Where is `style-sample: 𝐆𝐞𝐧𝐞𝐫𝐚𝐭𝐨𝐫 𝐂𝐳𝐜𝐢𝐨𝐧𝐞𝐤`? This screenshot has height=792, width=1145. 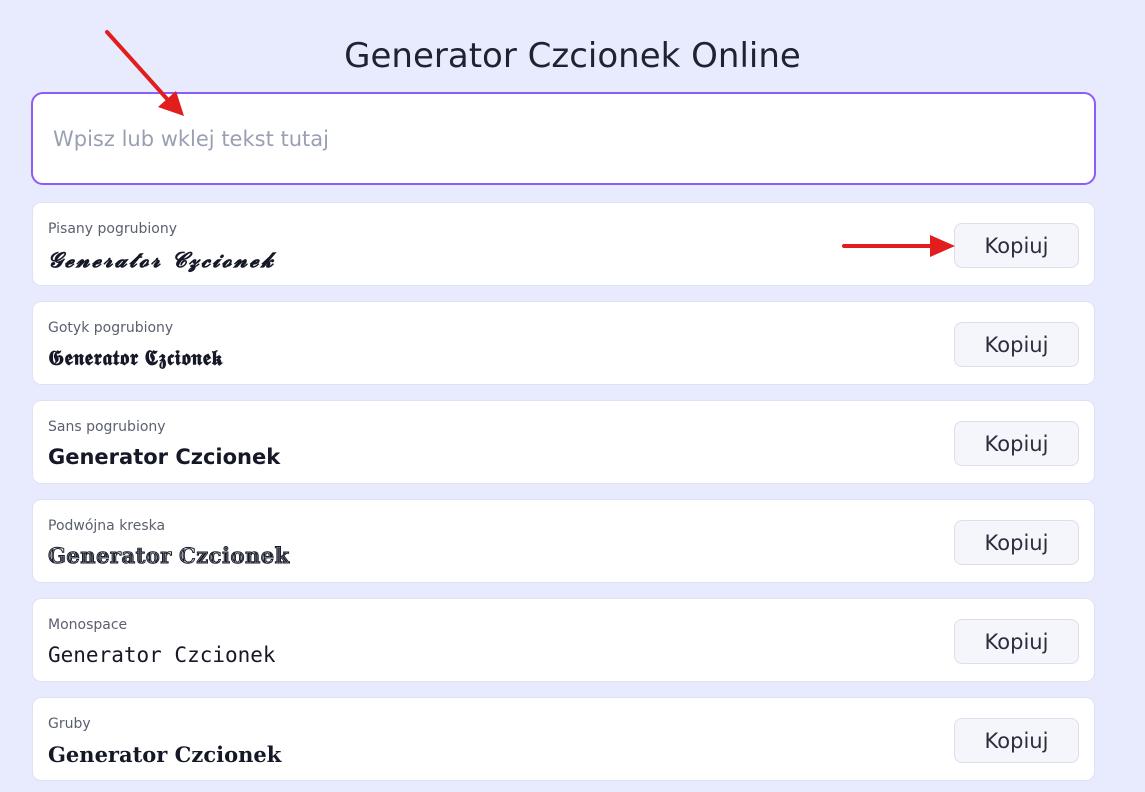 style-sample: 𝐆𝐞𝐧𝐞𝐫𝐚𝐭𝐨𝐫 𝐂𝐳𝐜𝐢𝐨𝐧𝐞𝐤 is located at coordinates (165, 754).